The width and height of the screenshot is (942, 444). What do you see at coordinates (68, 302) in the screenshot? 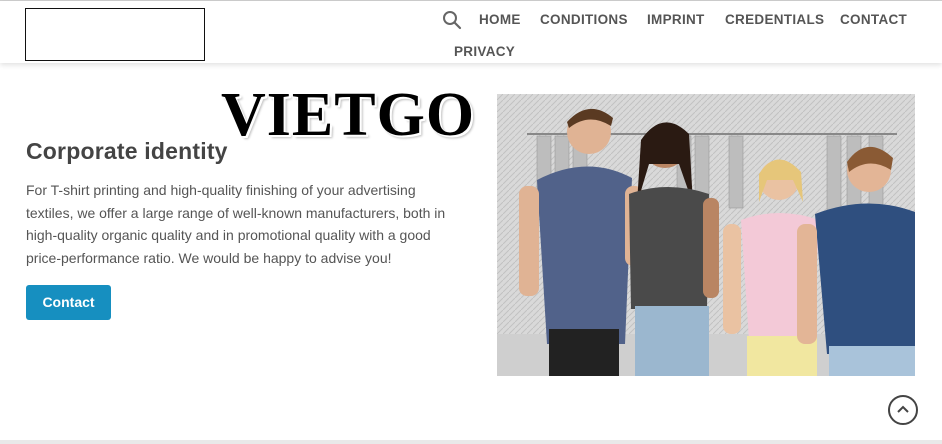
I see `contact-button: Contact` at bounding box center [68, 302].